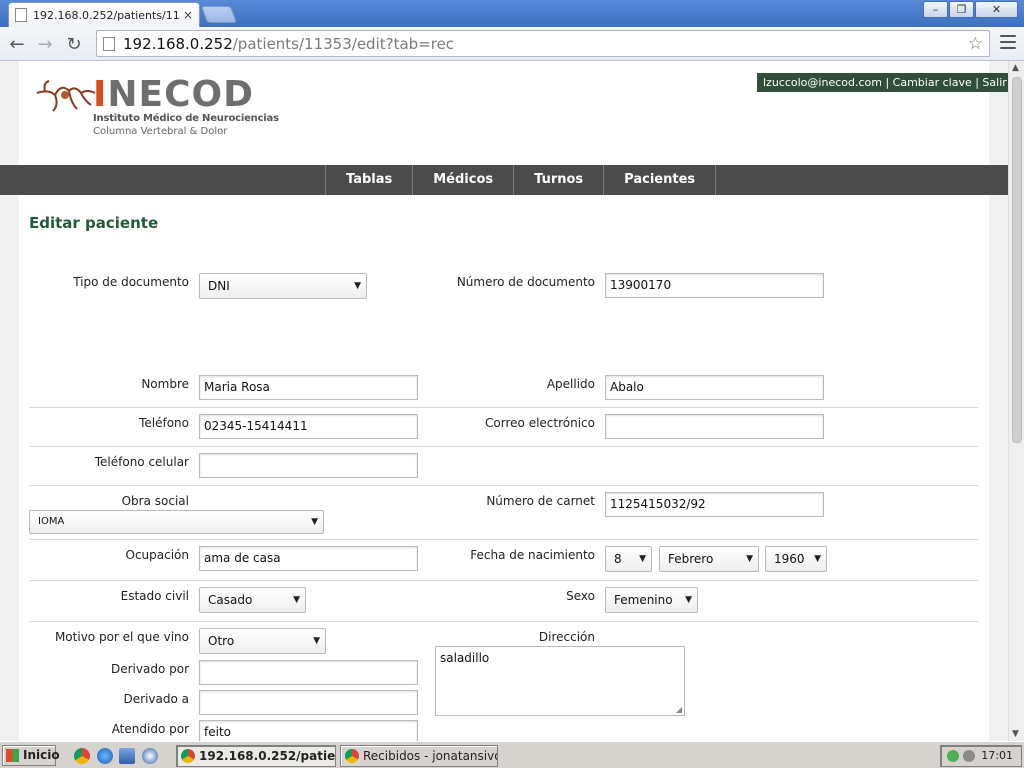 This screenshot has width=1024, height=768. What do you see at coordinates (164, 423) in the screenshot?
I see `telefono-label: Teléfono` at bounding box center [164, 423].